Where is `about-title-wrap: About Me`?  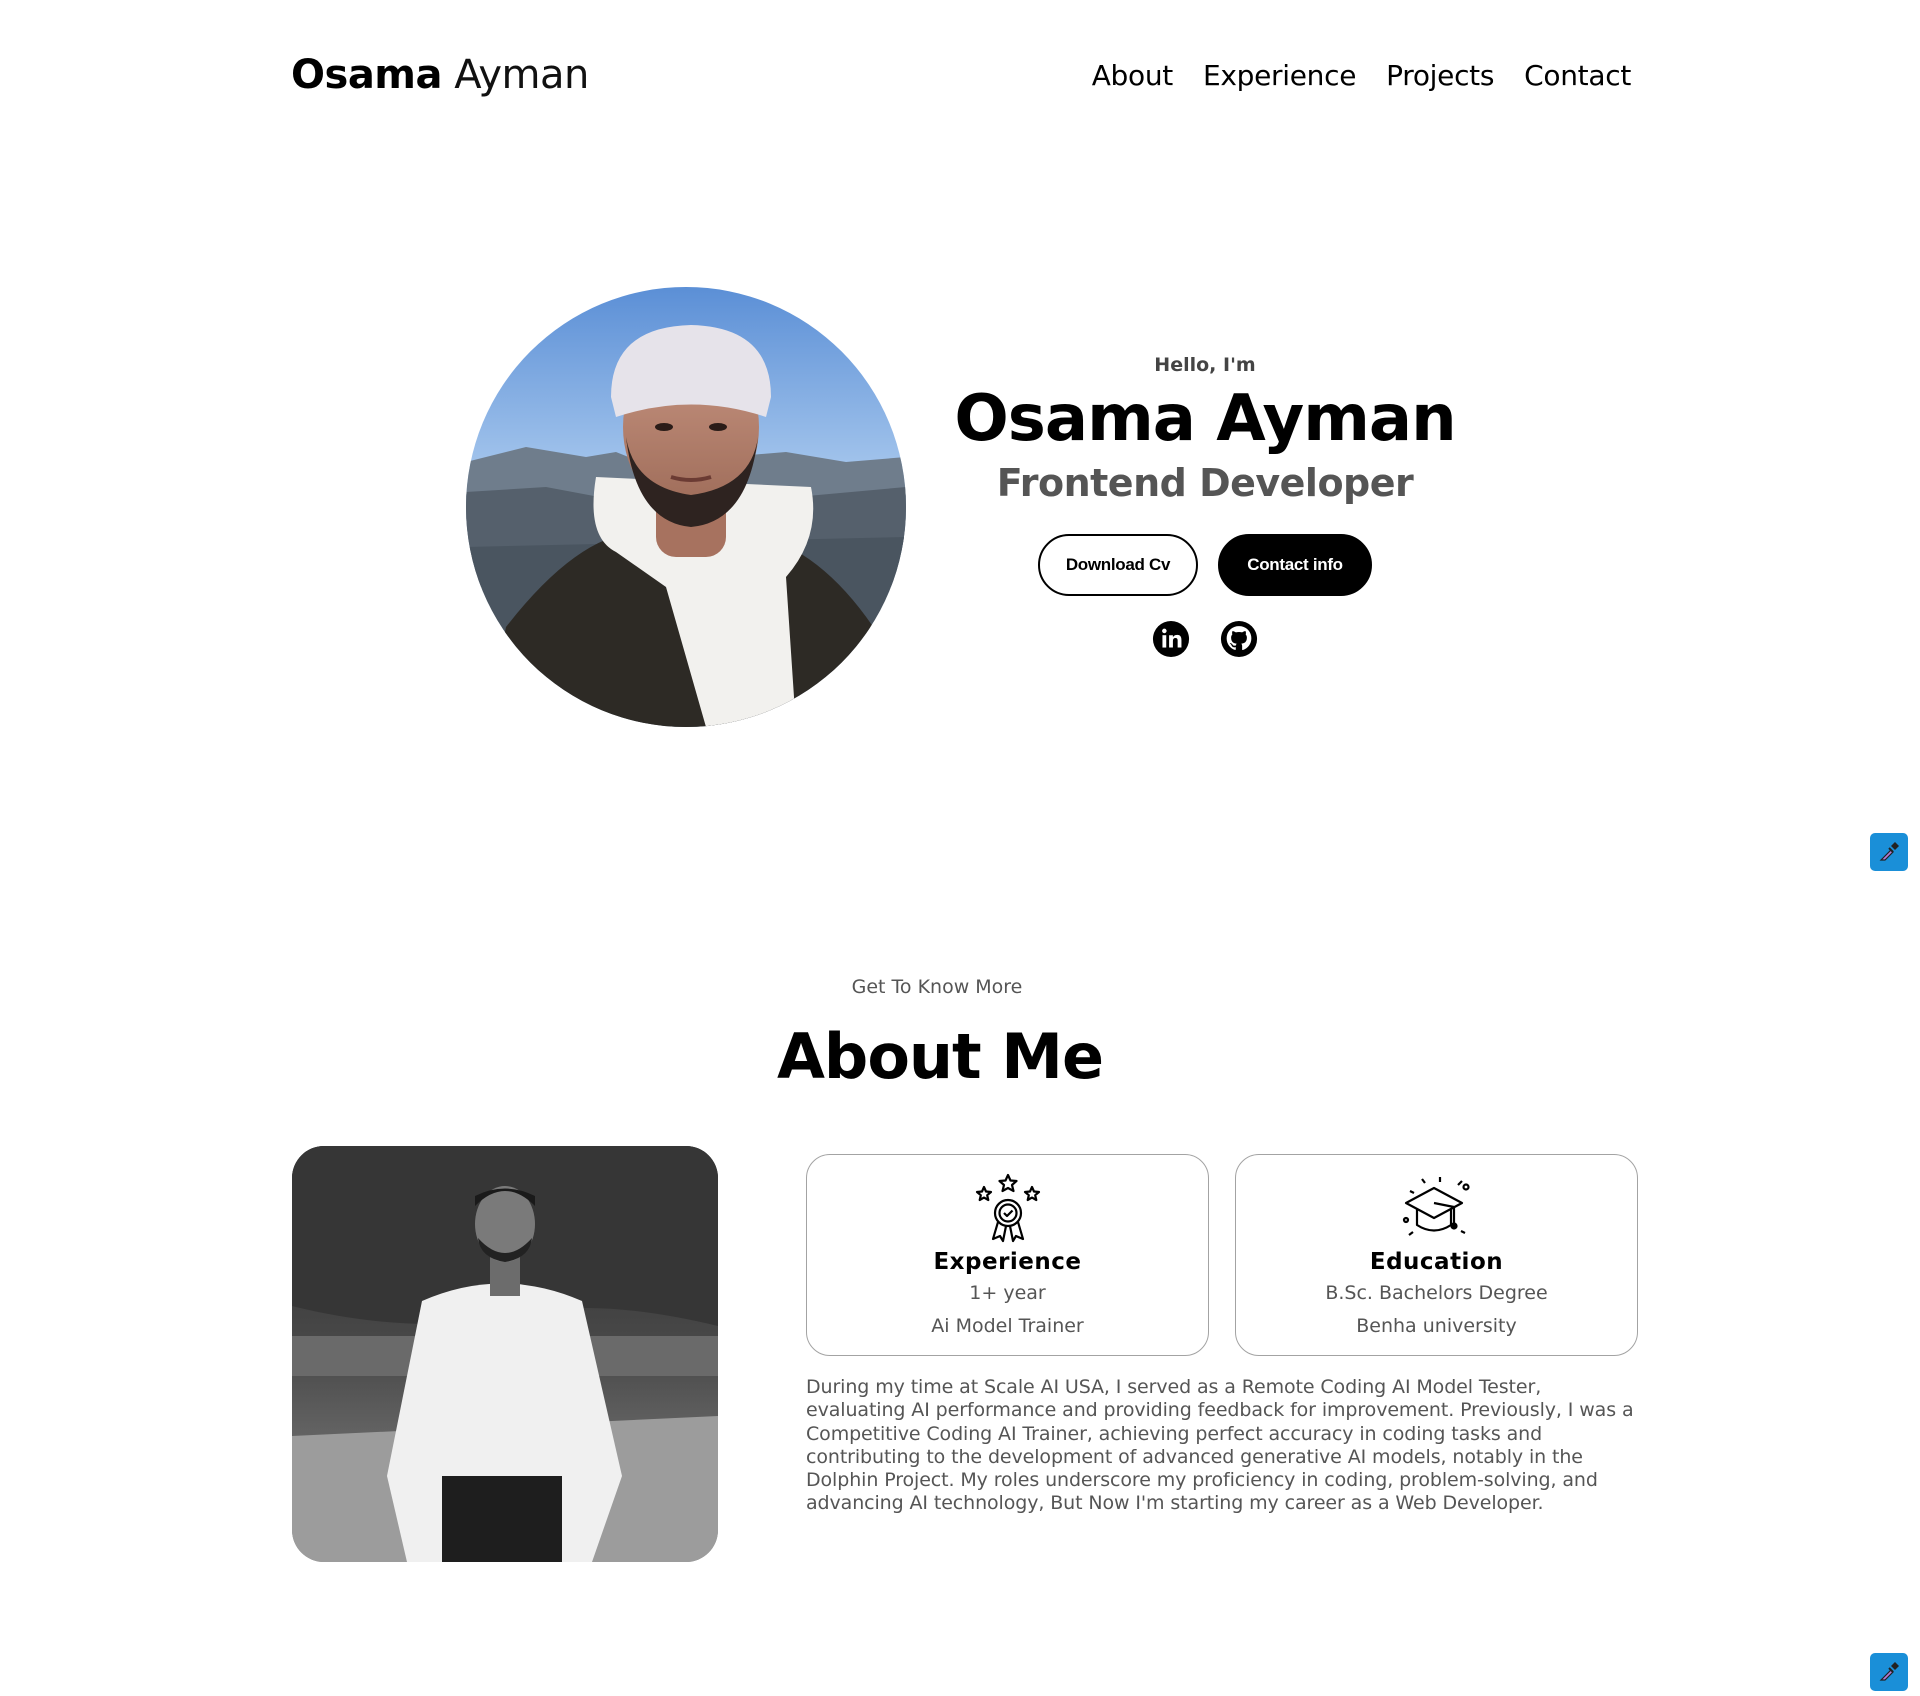 about-title-wrap: About Me is located at coordinates (960, 1056).